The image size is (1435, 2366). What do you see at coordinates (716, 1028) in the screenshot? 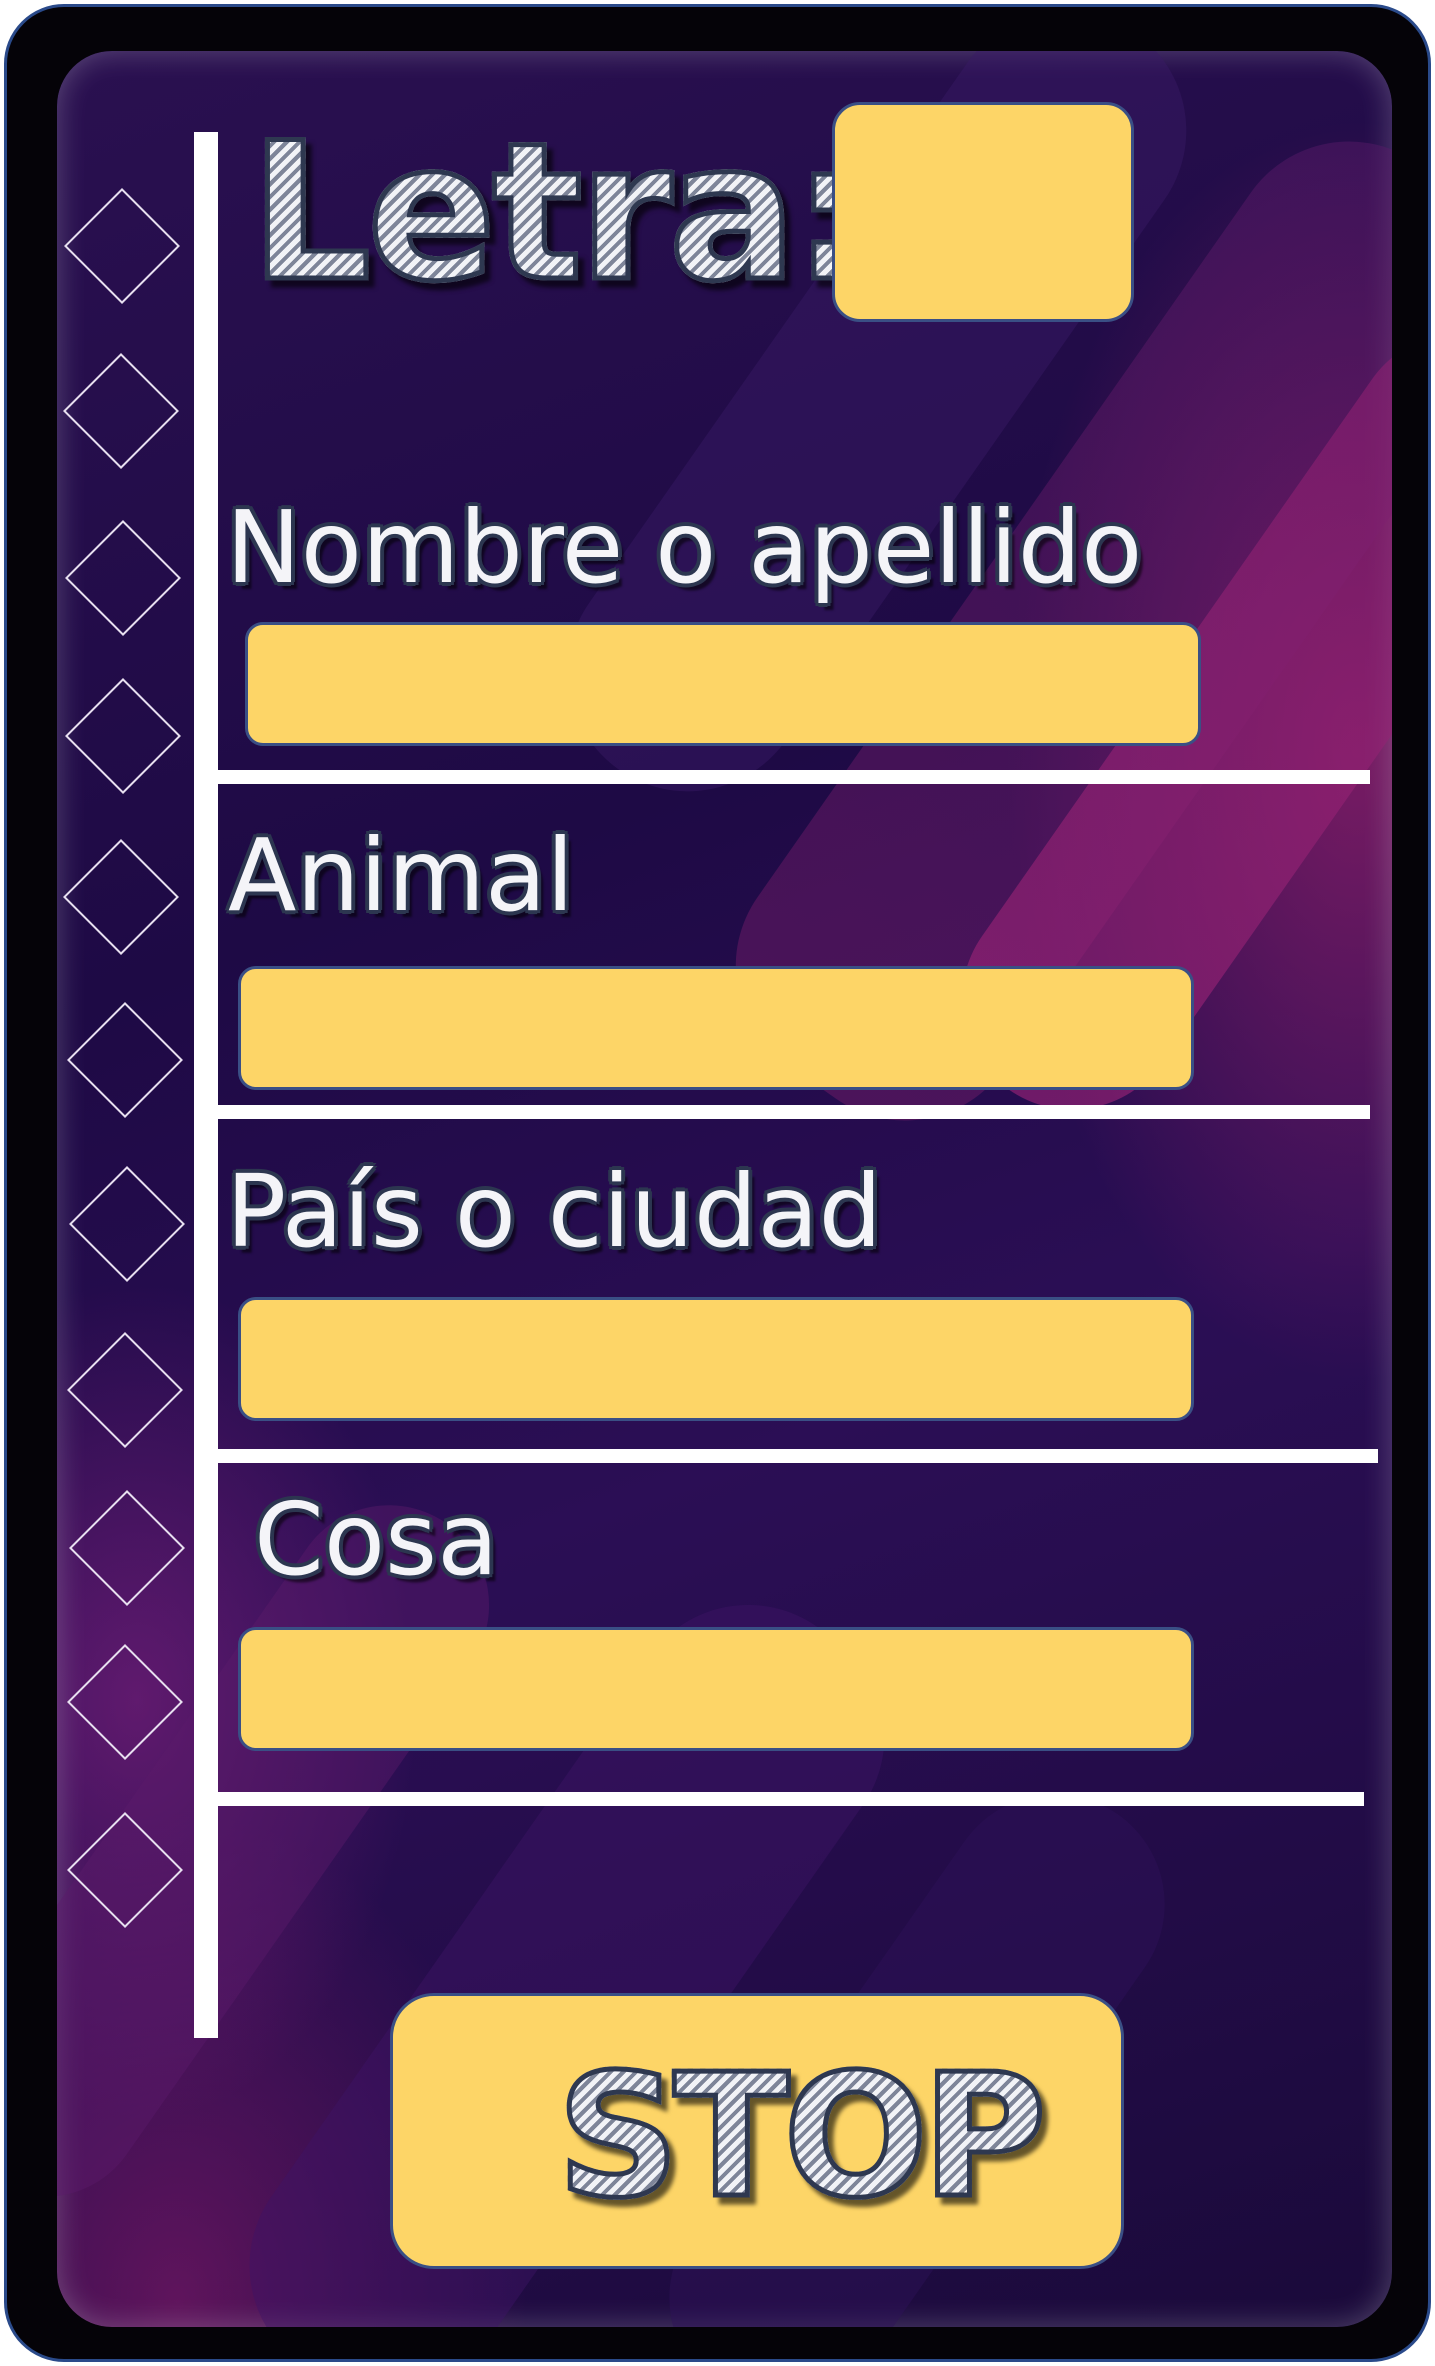
I see `animal-input` at bounding box center [716, 1028].